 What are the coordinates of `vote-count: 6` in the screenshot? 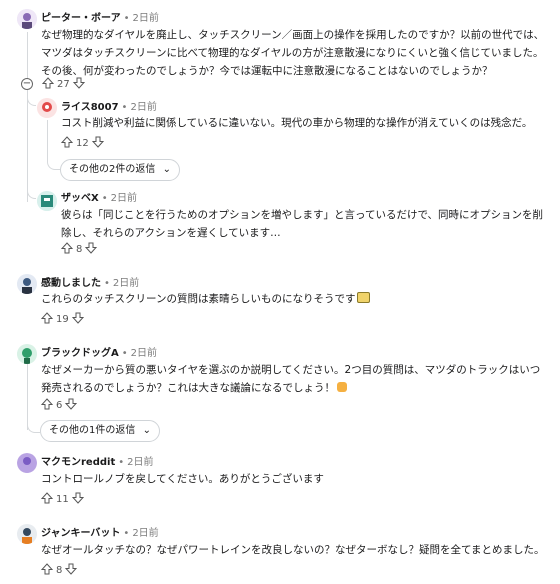 It's located at (59, 405).